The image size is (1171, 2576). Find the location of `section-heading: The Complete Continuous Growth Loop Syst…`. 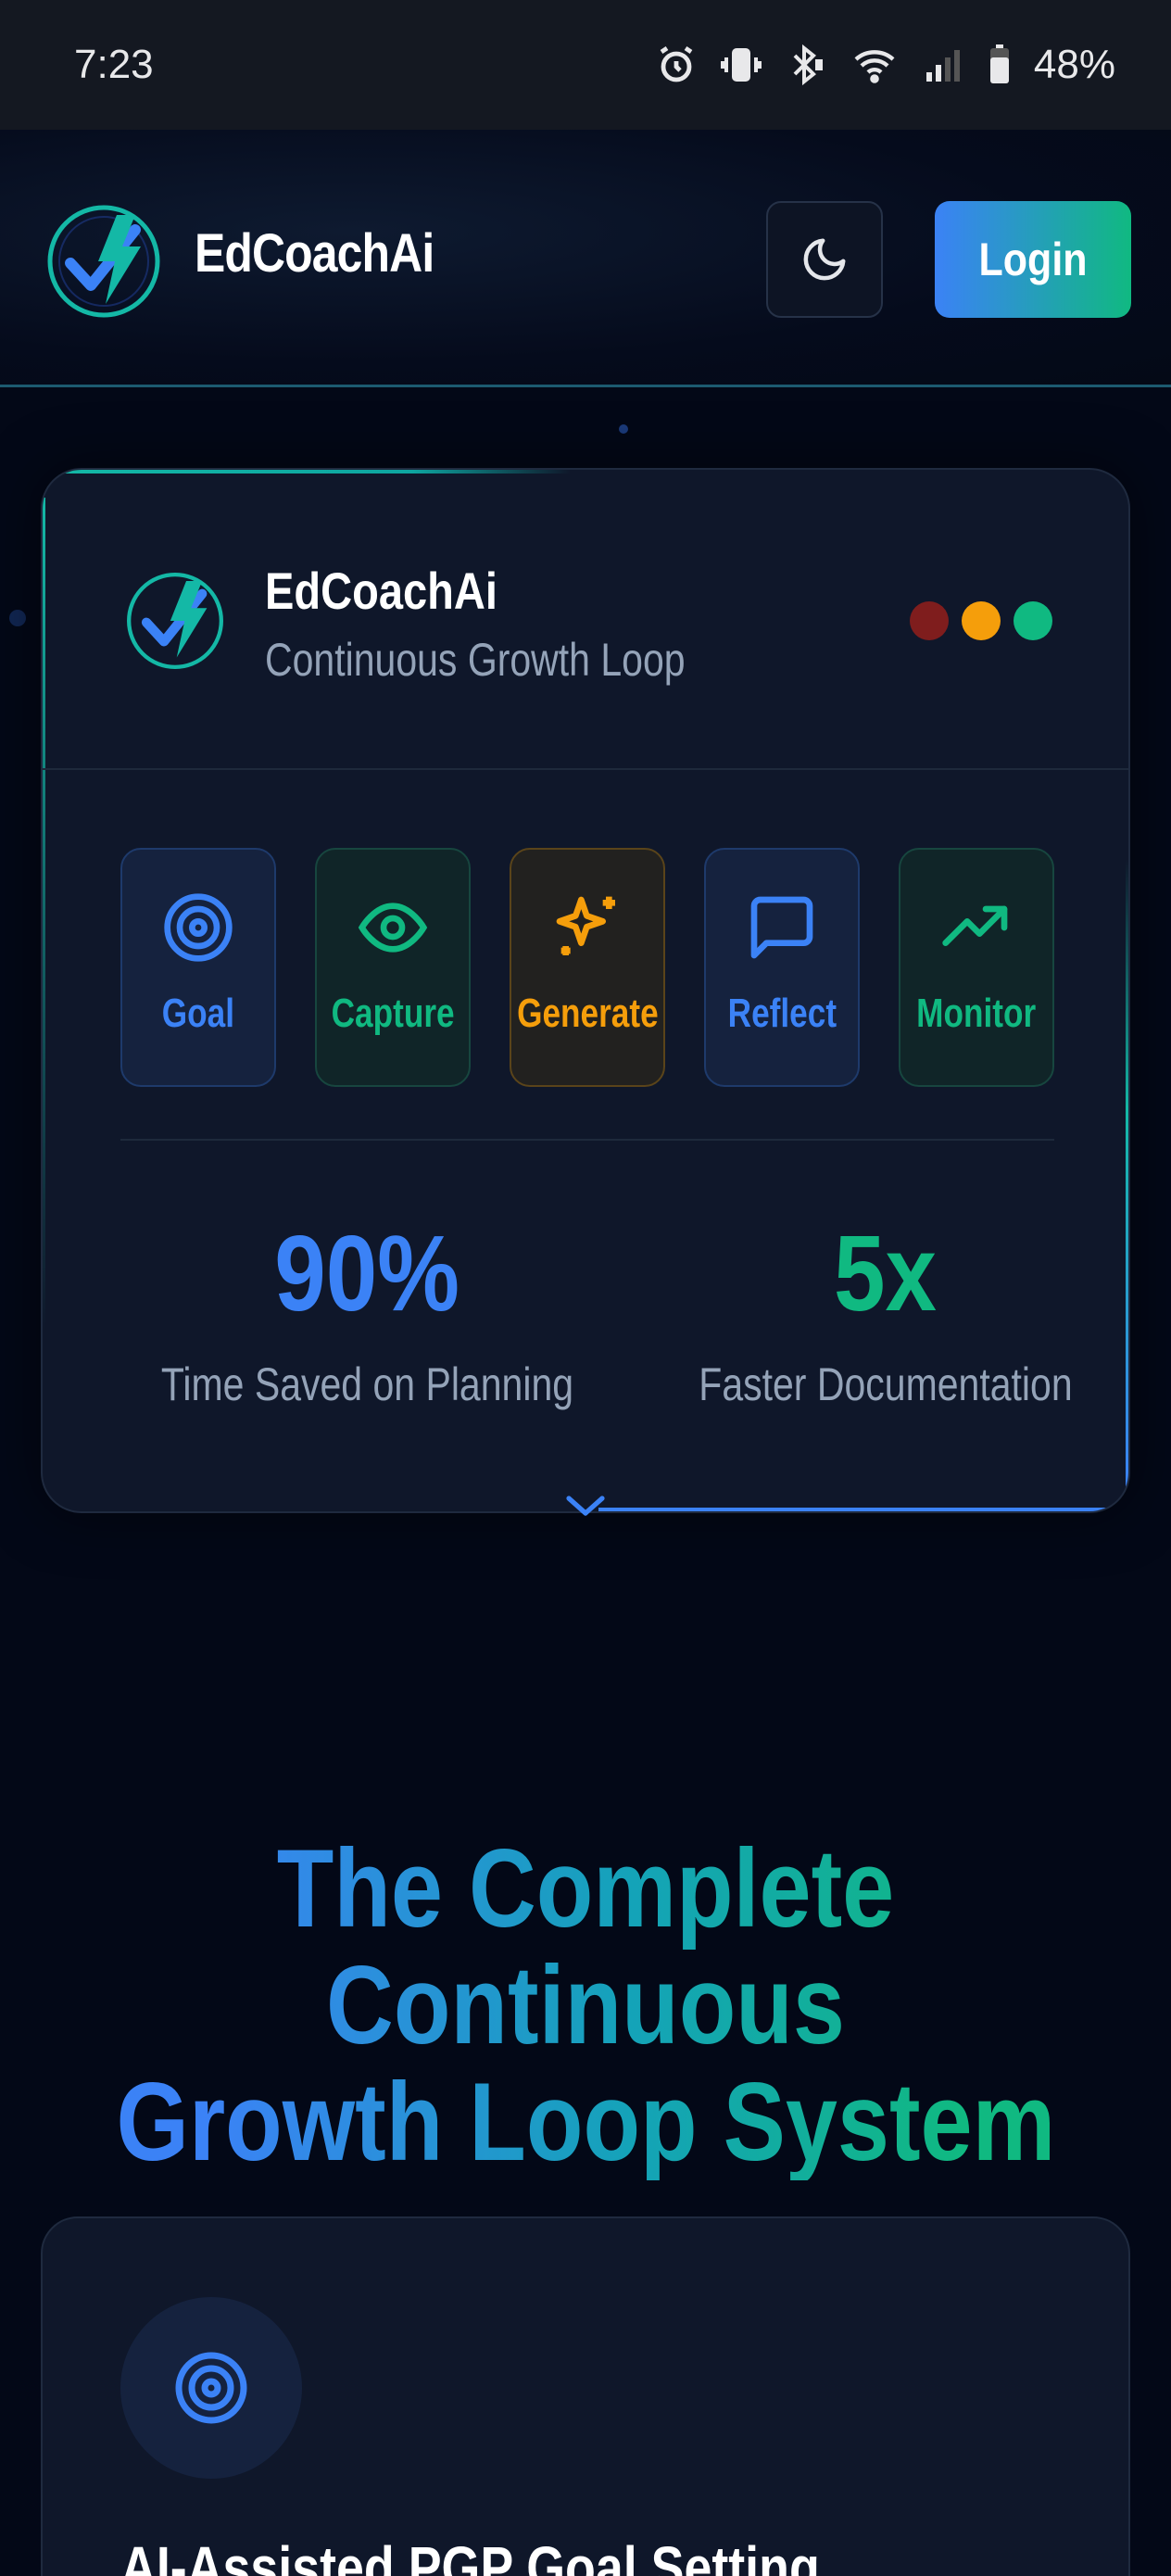

section-heading: The Complete Continuous Growth Loop Syst… is located at coordinates (585, 2005).